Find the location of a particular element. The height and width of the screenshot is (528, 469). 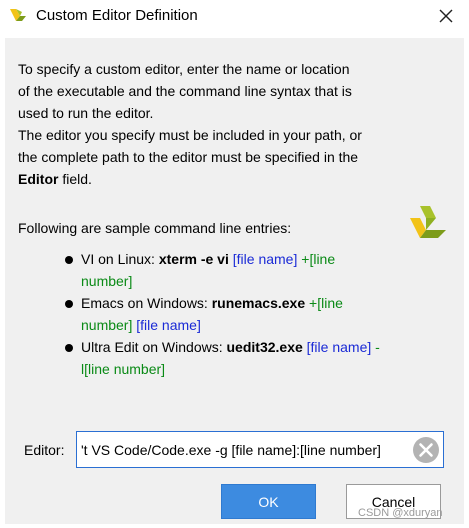

entry-prefix: Ultra Edit on Windows: is located at coordinates (154, 347).